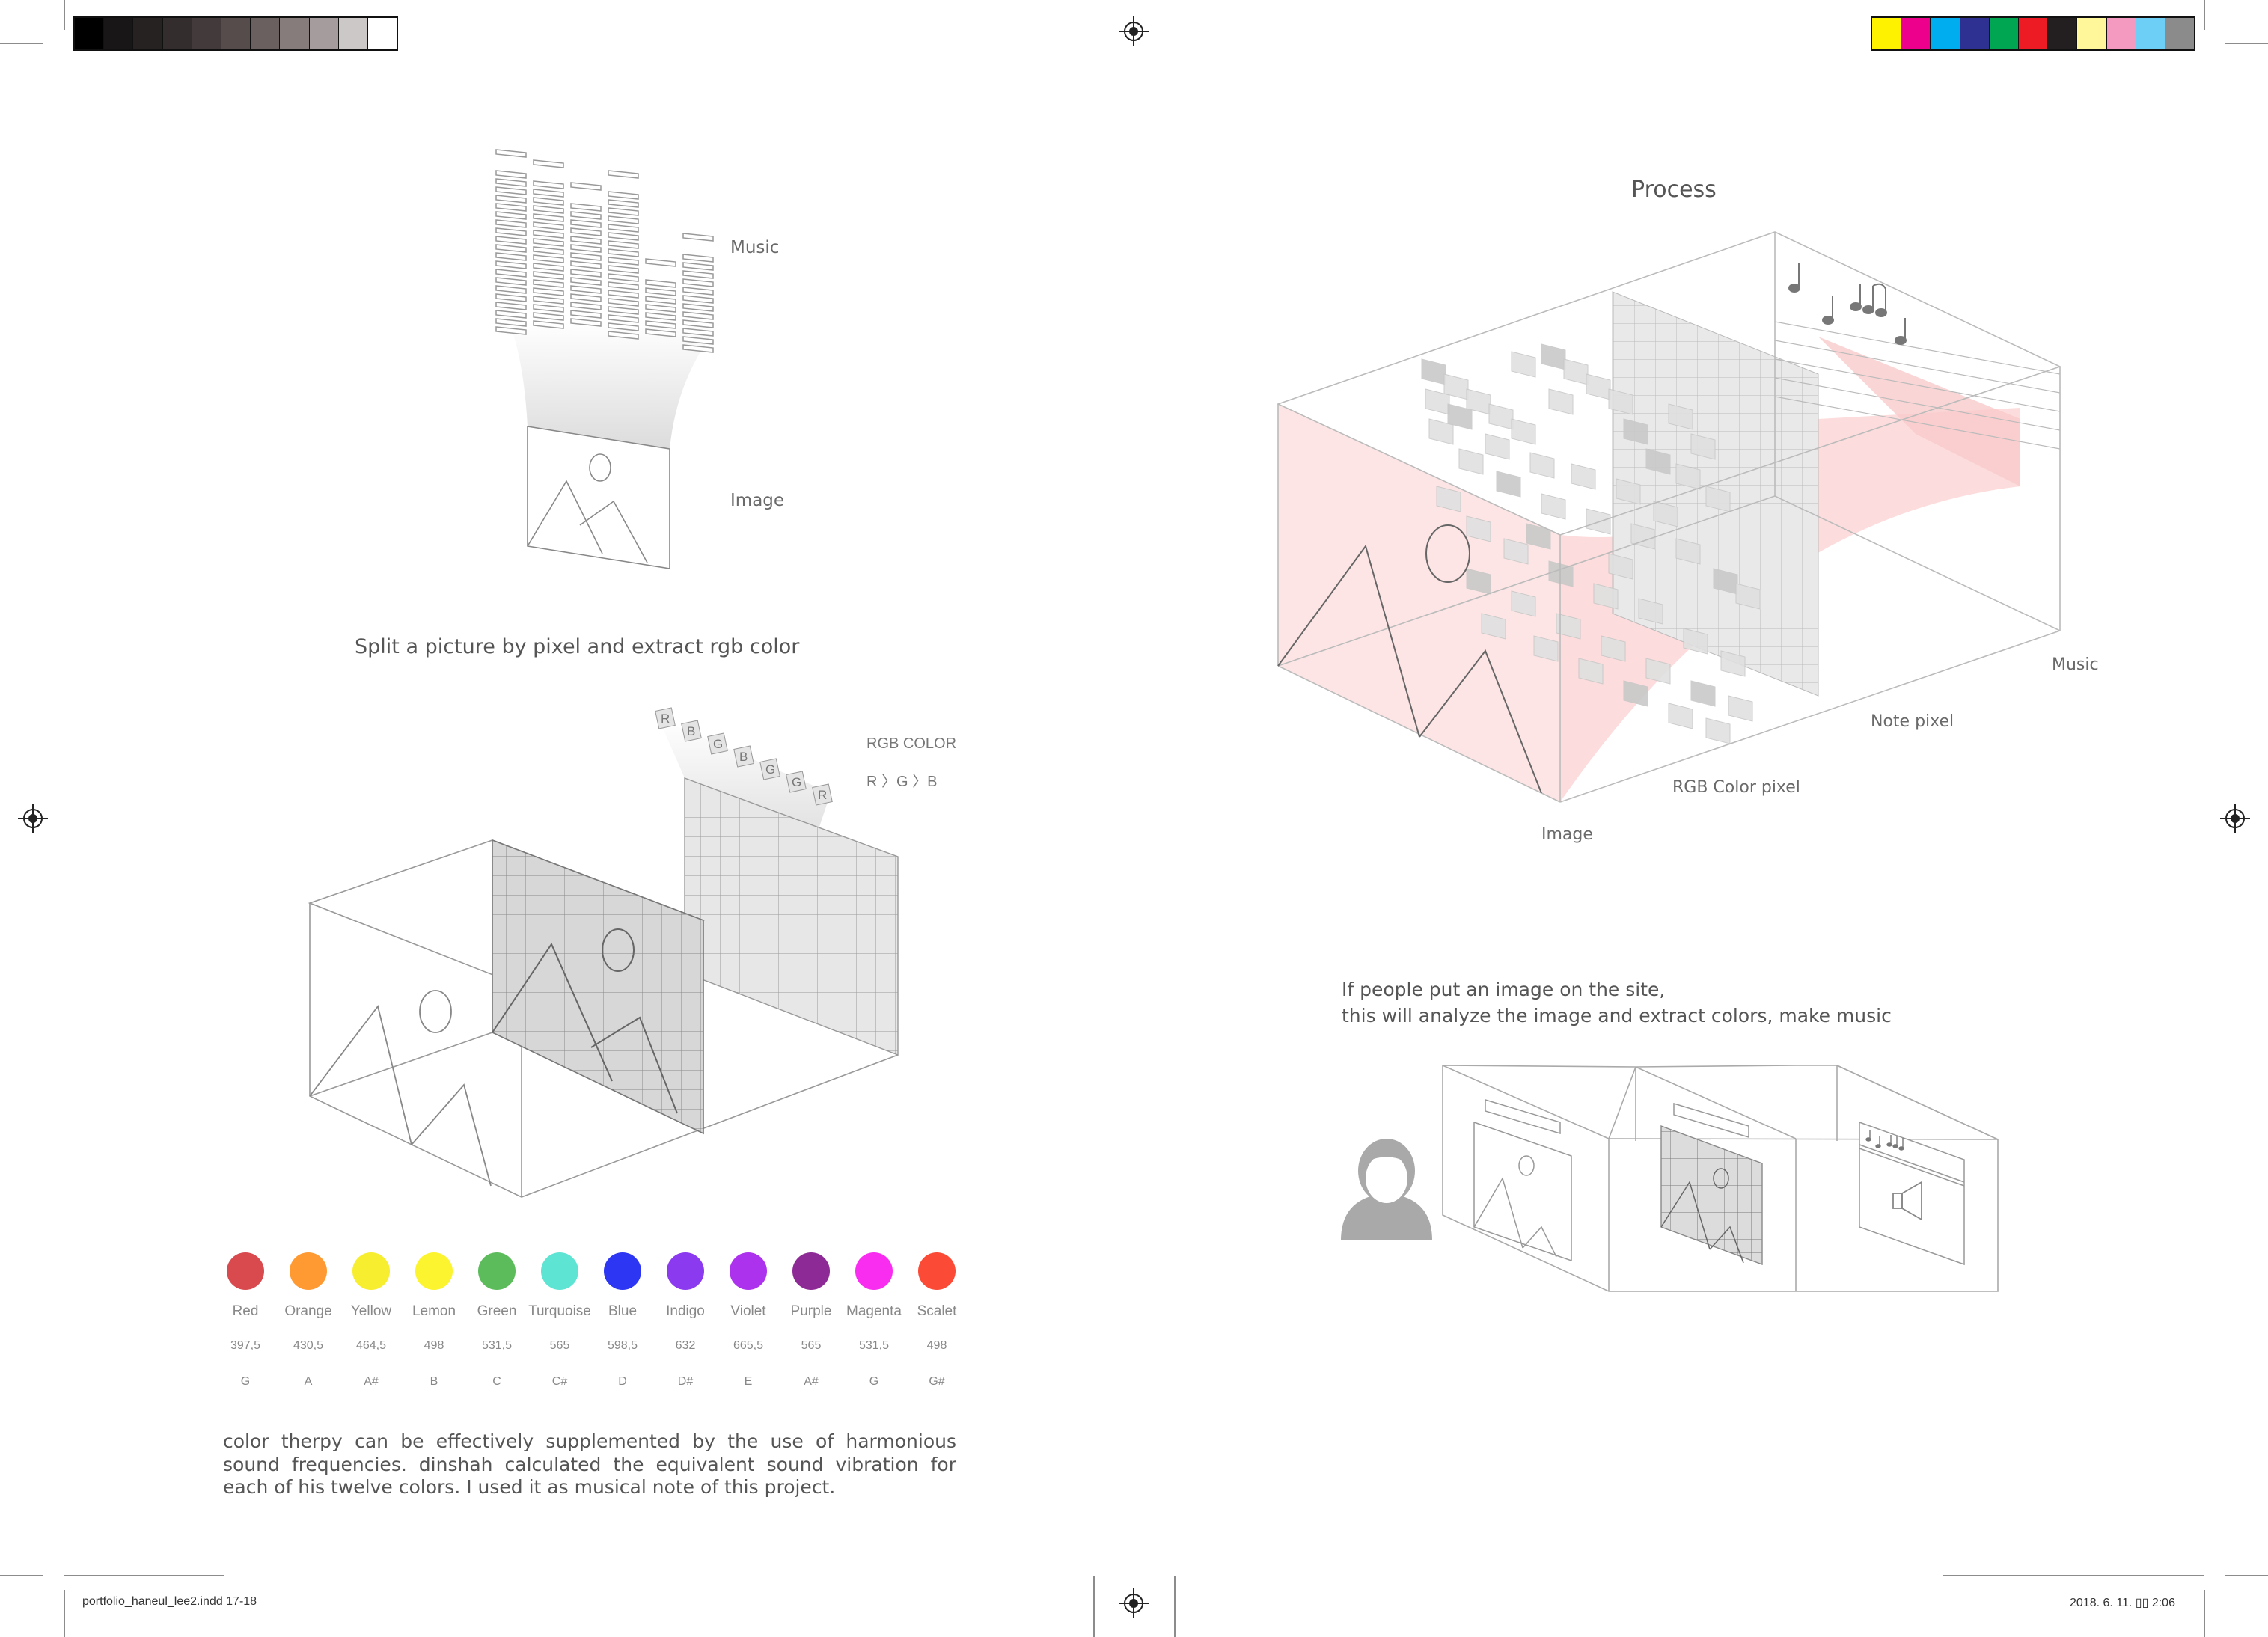 The height and width of the screenshot is (1637, 2268). What do you see at coordinates (1670, 1178) in the screenshot?
I see `website-flow-diagram` at bounding box center [1670, 1178].